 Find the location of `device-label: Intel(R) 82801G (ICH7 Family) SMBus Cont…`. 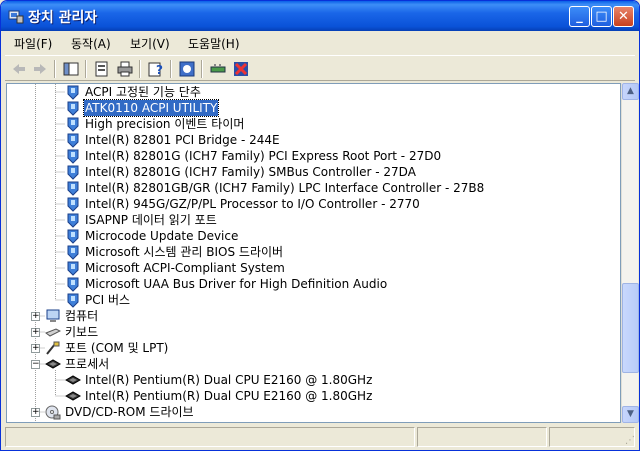

device-label: Intel(R) 82801G (ICH7 Family) SMBus Cont… is located at coordinates (250, 172).